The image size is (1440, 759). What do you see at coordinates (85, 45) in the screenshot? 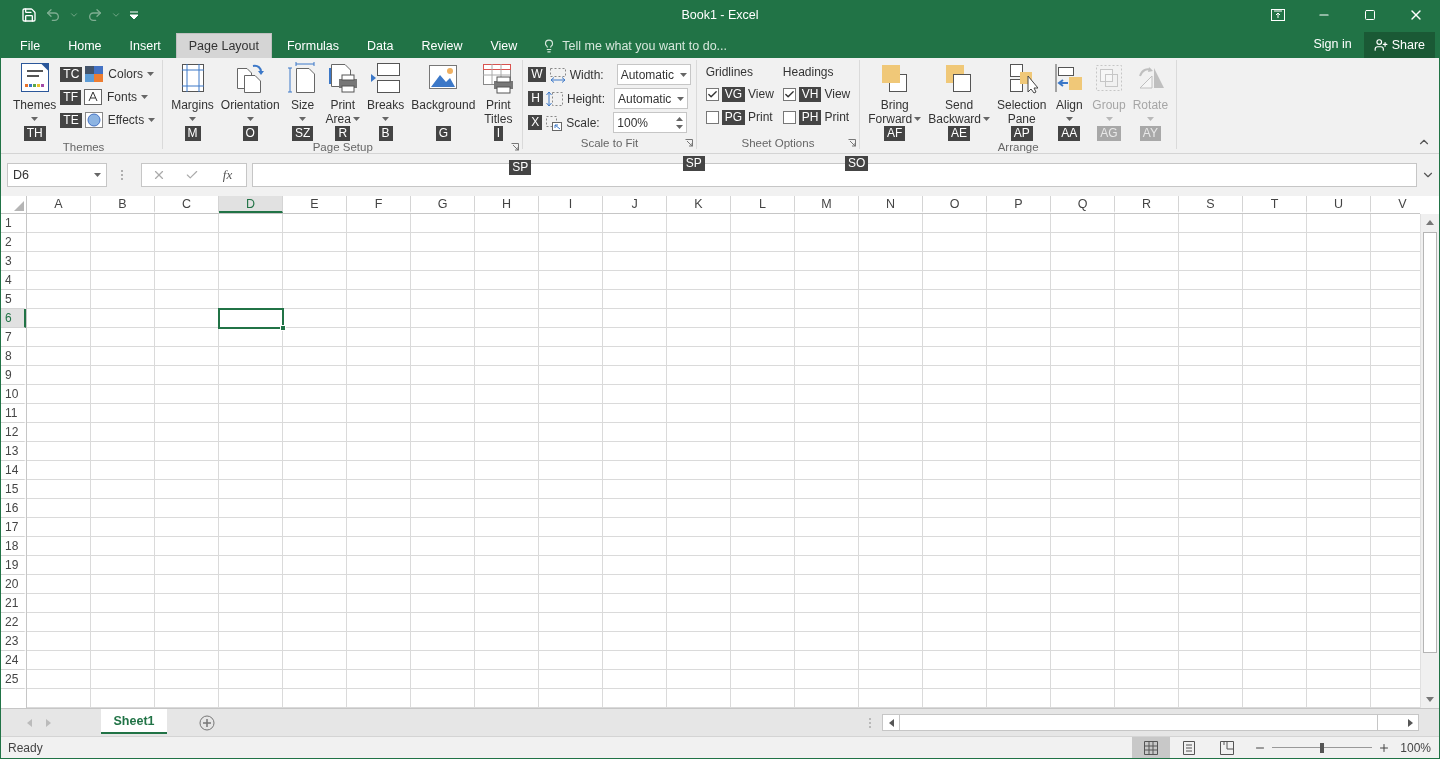
I see `ribbon-tab: Home` at bounding box center [85, 45].